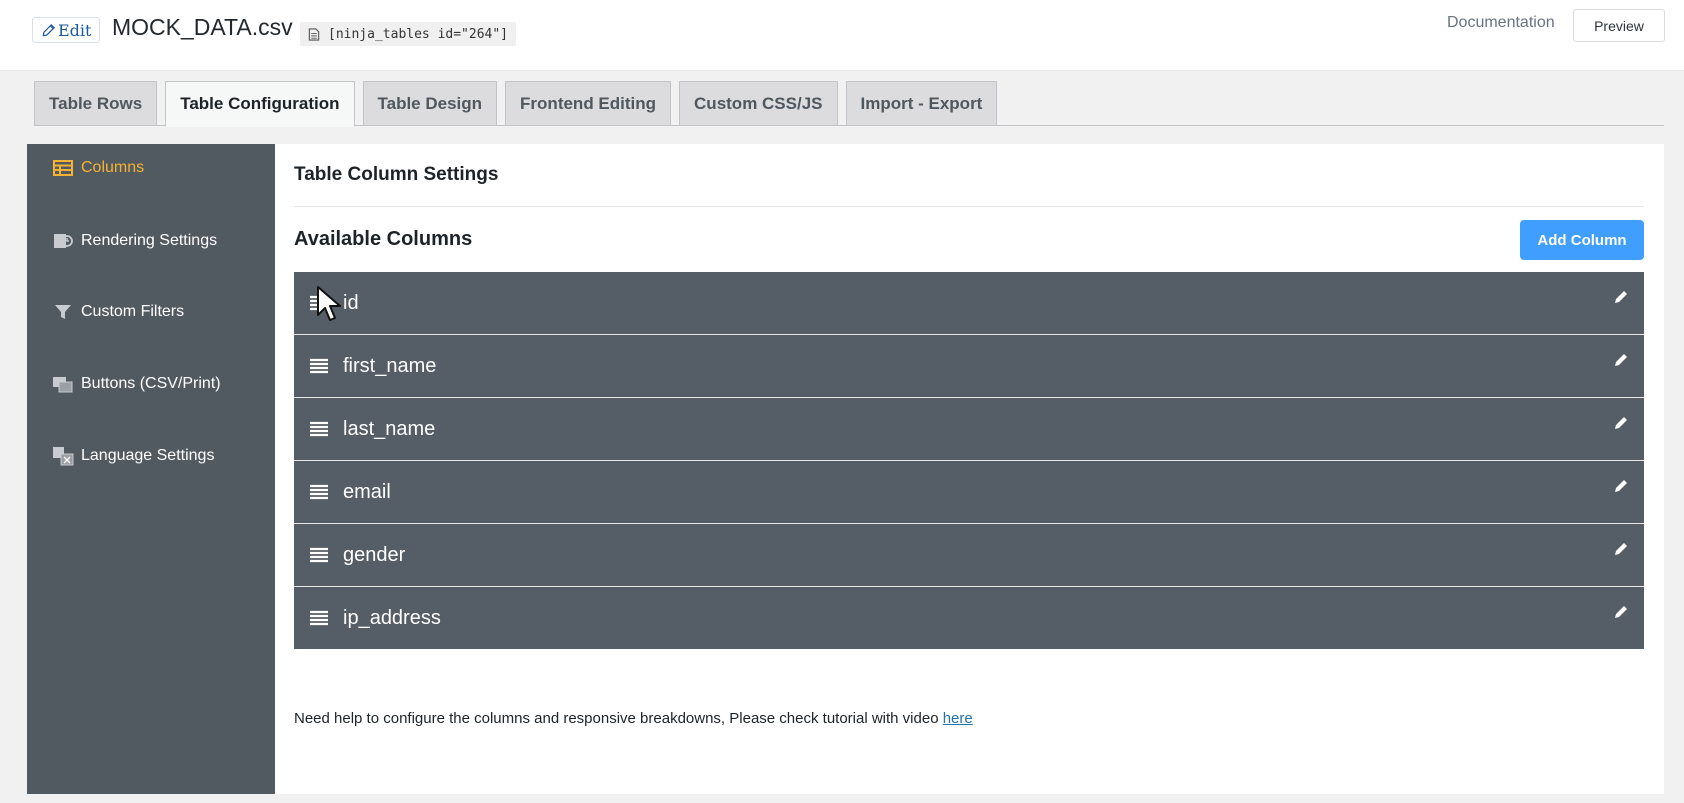  I want to click on tab-frontend-editing: Frontend Editing, so click(588, 103).